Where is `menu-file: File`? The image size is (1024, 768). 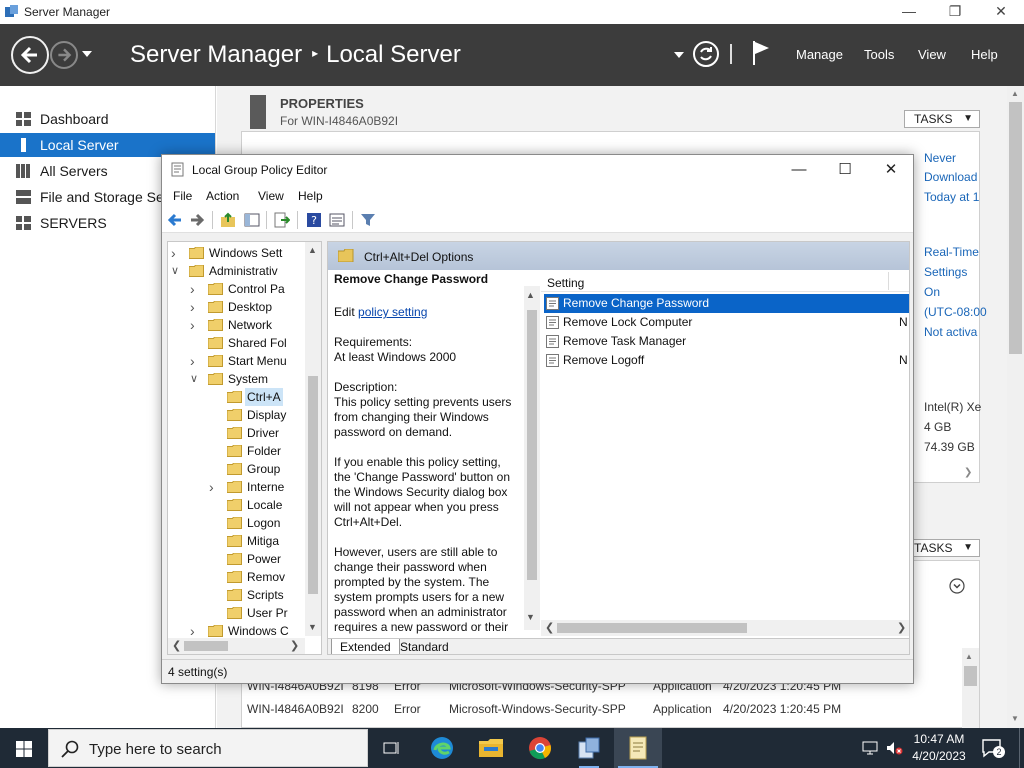
menu-file: File is located at coordinates (182, 196).